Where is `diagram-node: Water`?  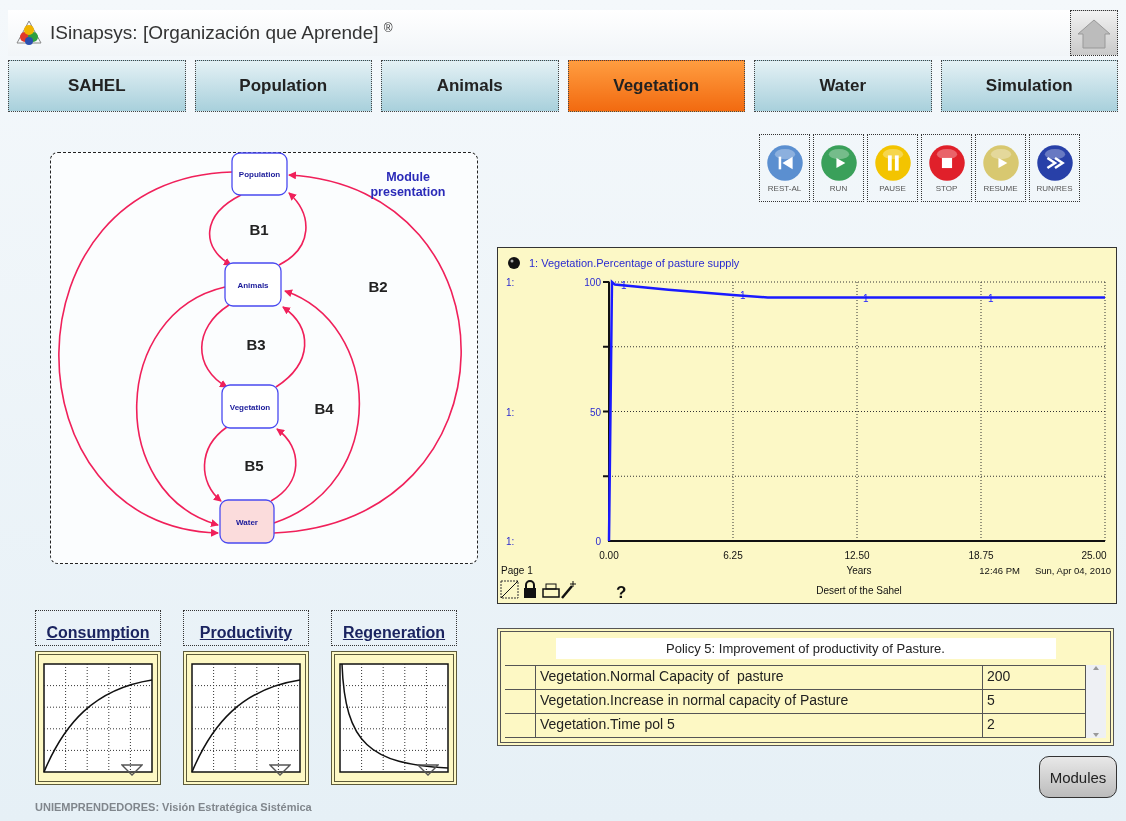
diagram-node: Water is located at coordinates (247, 521).